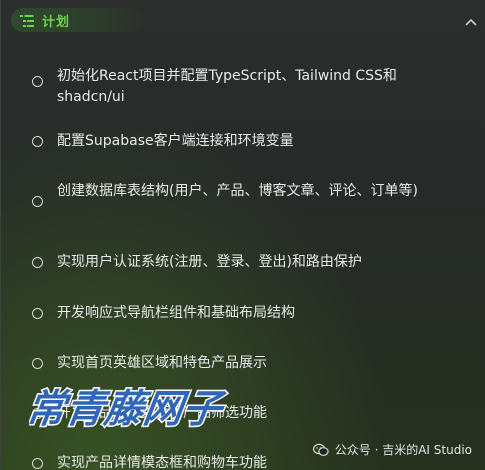 The image size is (485, 470). Describe the element at coordinates (471, 19) in the screenshot. I see `chevron-up-icon` at that location.